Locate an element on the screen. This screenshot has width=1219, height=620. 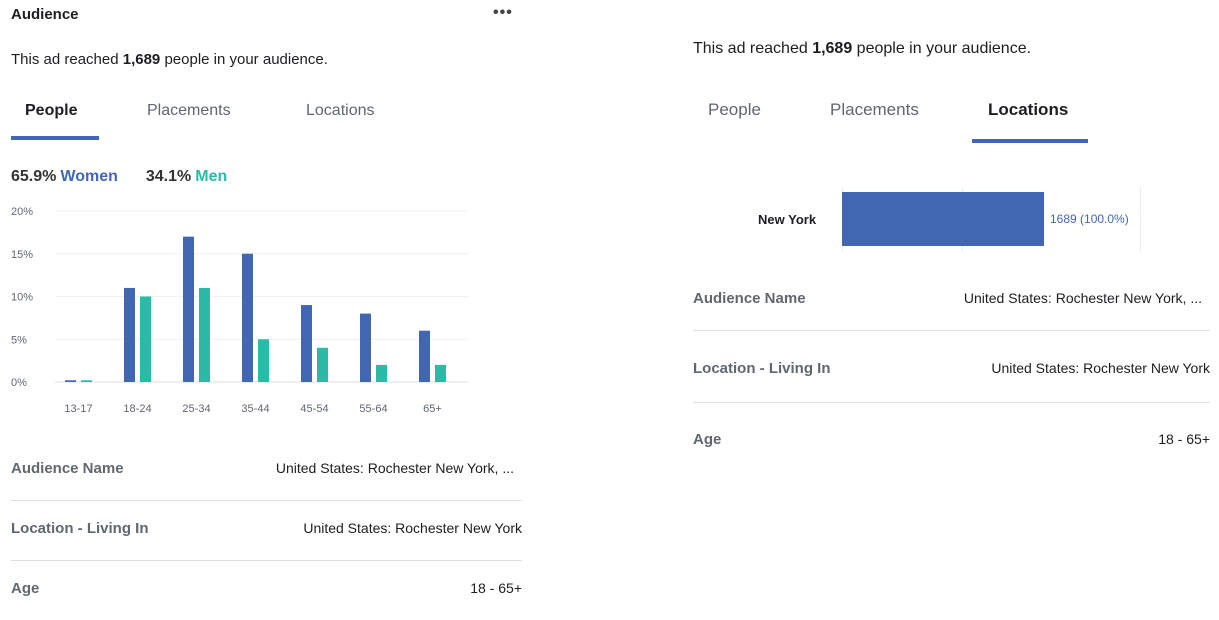
location-value: 1689 (100.0%) is located at coordinates (1089, 219).